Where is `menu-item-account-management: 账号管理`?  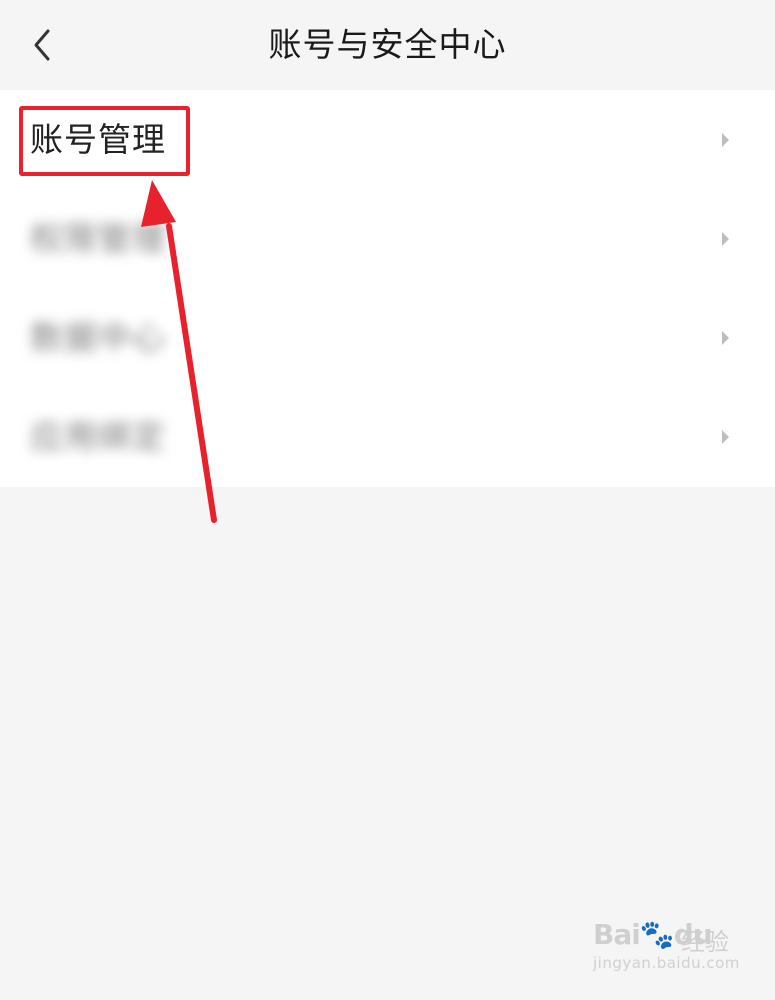
menu-item-account-management: 账号管理 is located at coordinates (387, 139).